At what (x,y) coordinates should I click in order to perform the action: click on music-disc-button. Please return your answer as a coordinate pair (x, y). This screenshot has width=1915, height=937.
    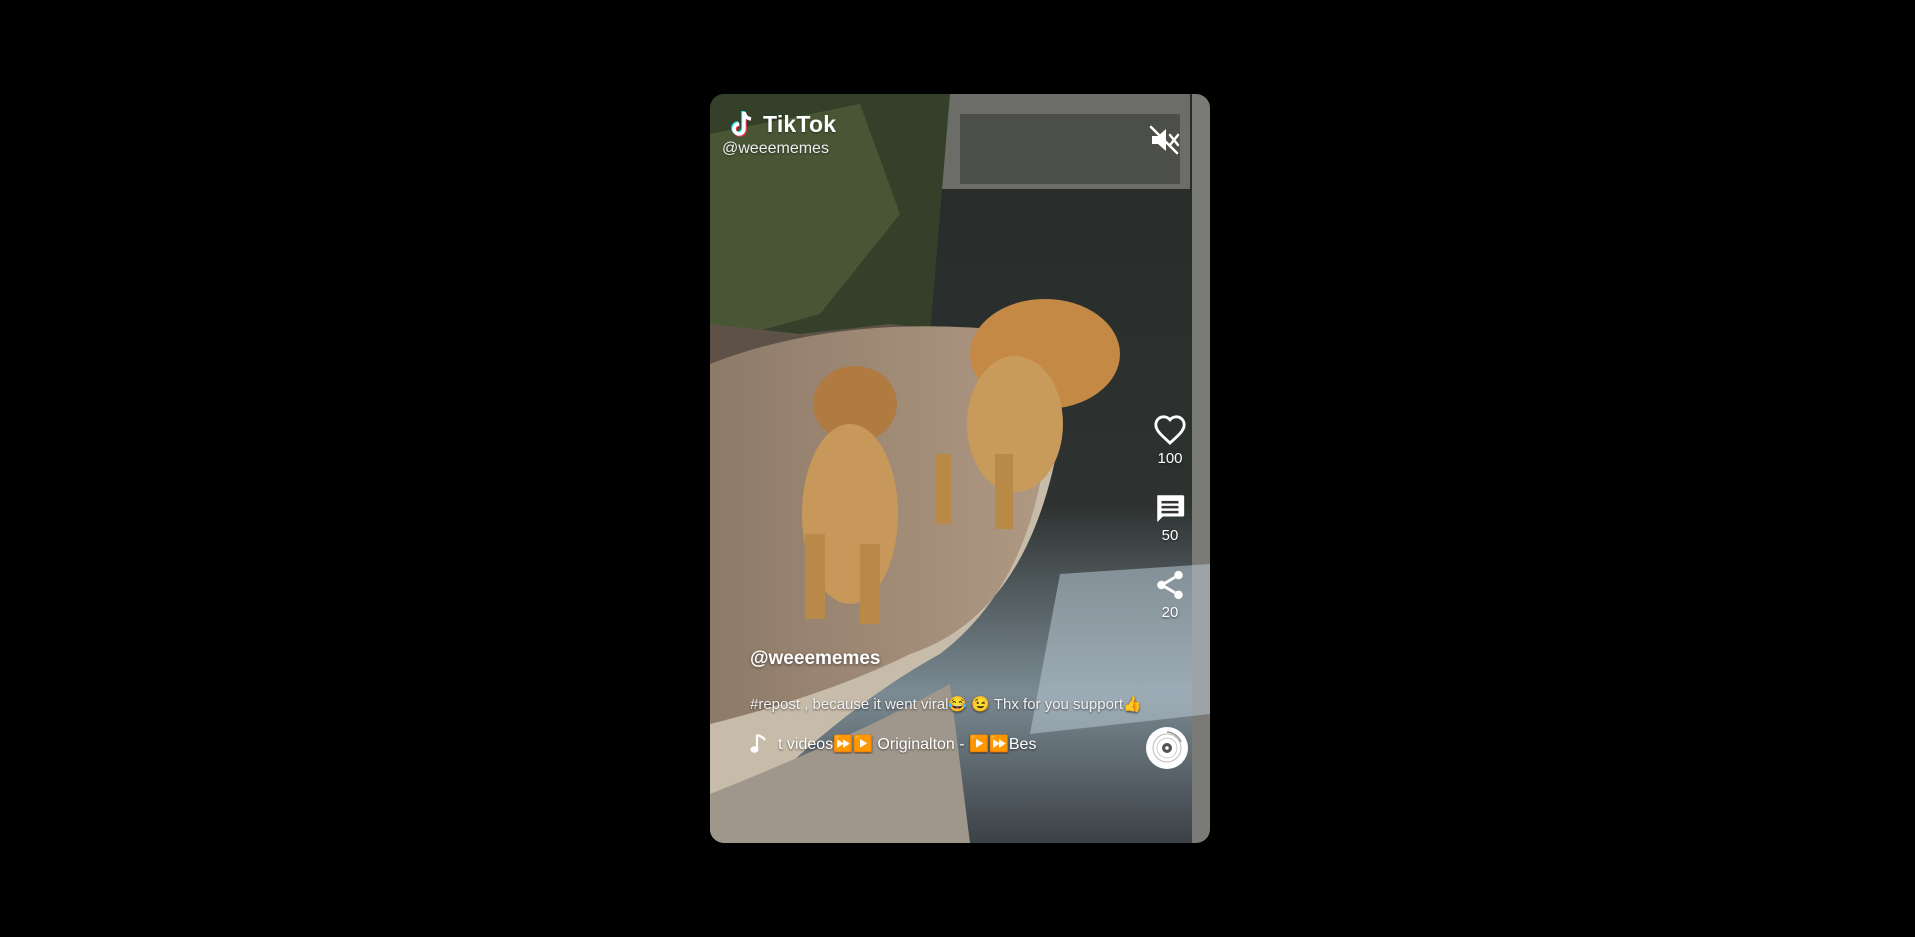
    Looking at the image, I should click on (1167, 748).